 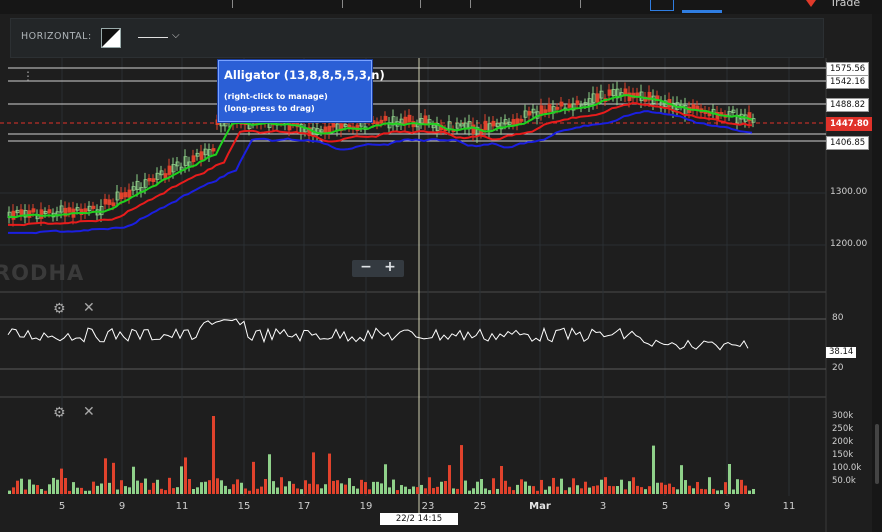 What do you see at coordinates (162, 37) in the screenshot?
I see `line-style-dropdown: ⌵` at bounding box center [162, 37].